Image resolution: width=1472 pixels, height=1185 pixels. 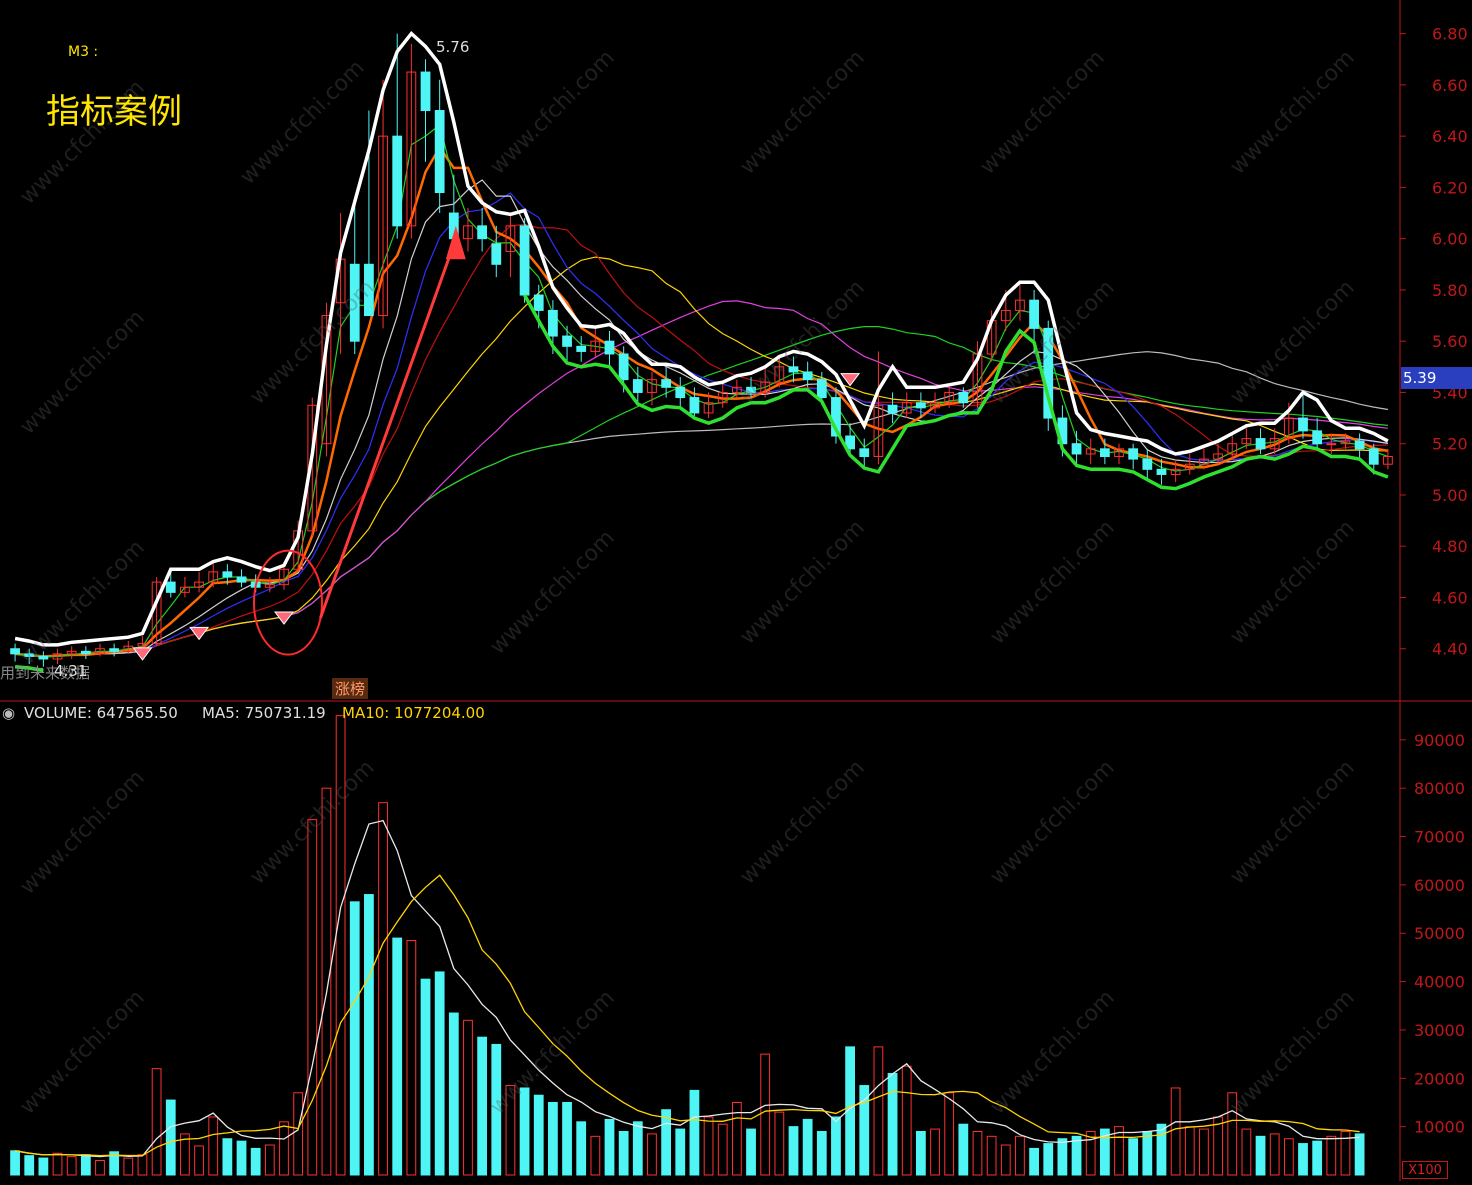 I want to click on price-tick-label: 5.60, so click(x=1450, y=341).